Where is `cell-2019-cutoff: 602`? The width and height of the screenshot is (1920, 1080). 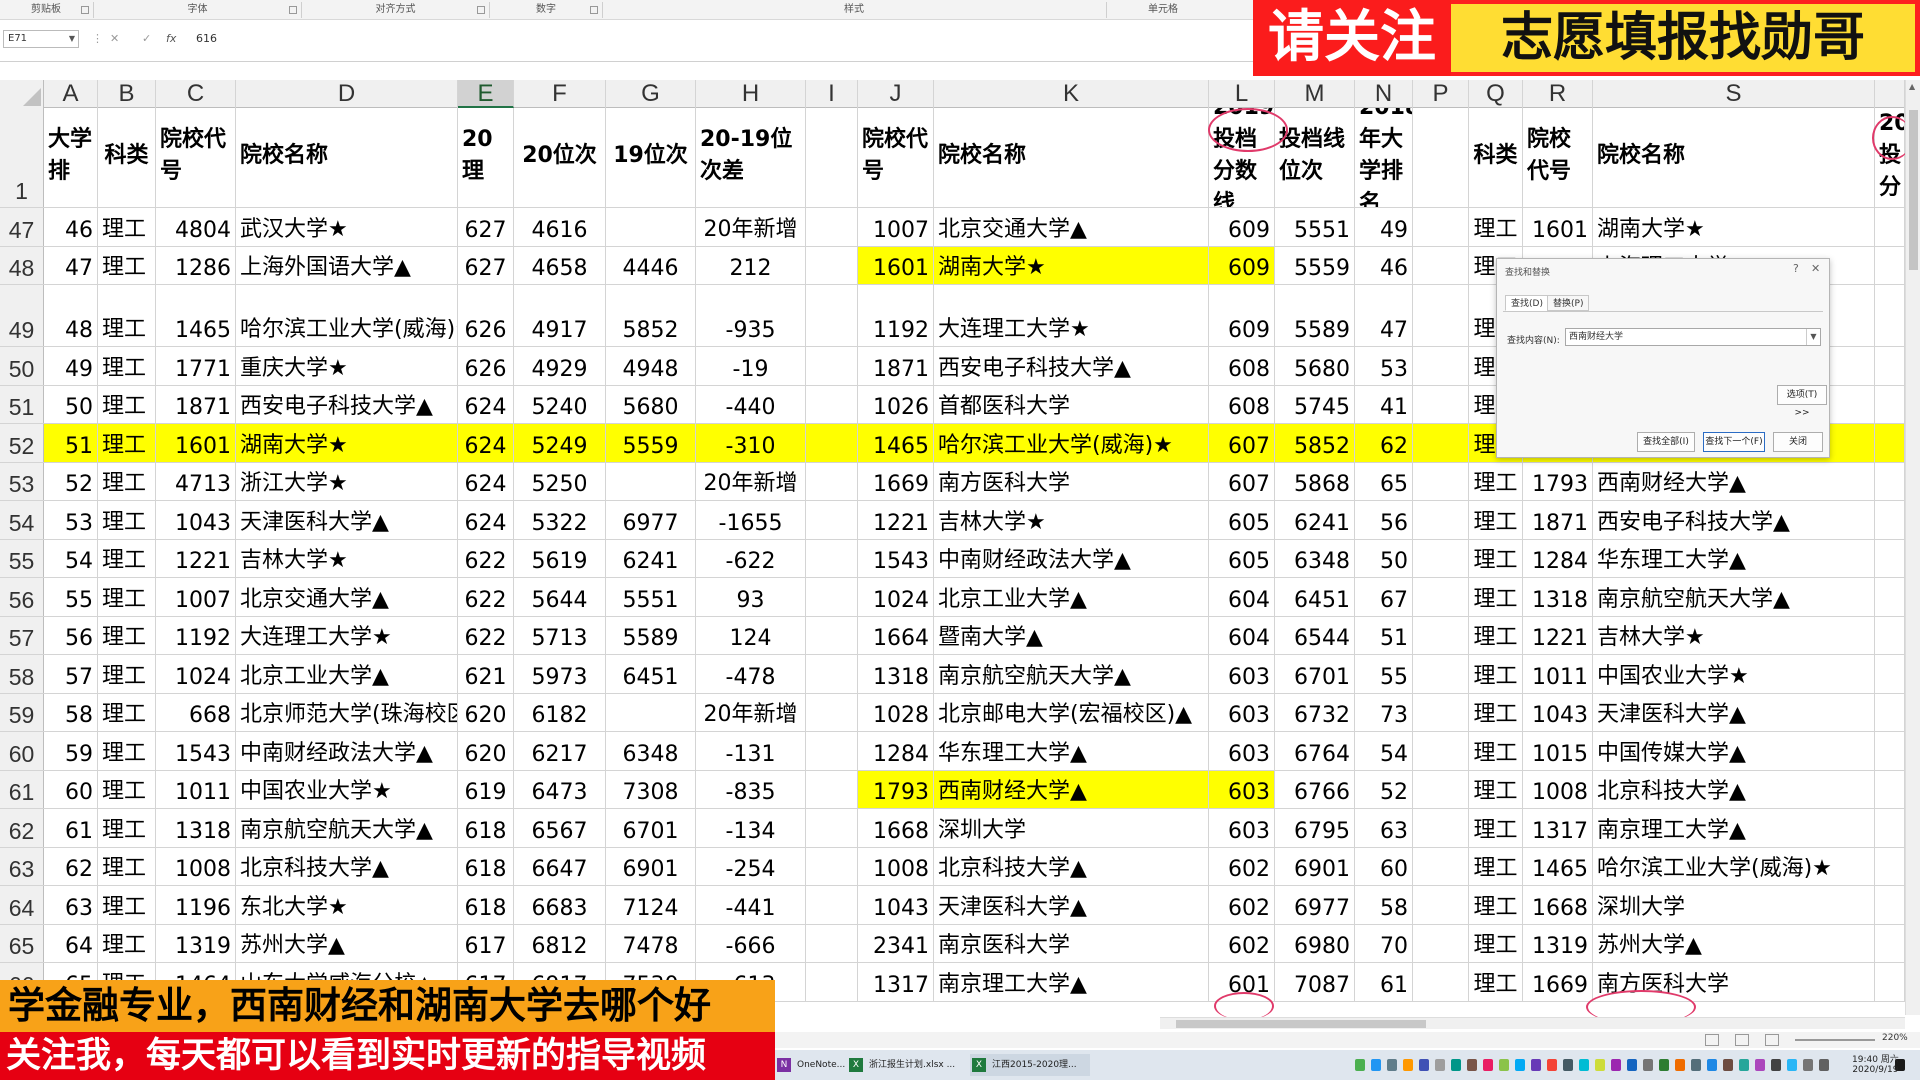
cell-2019-cutoff: 602 is located at coordinates (1242, 943).